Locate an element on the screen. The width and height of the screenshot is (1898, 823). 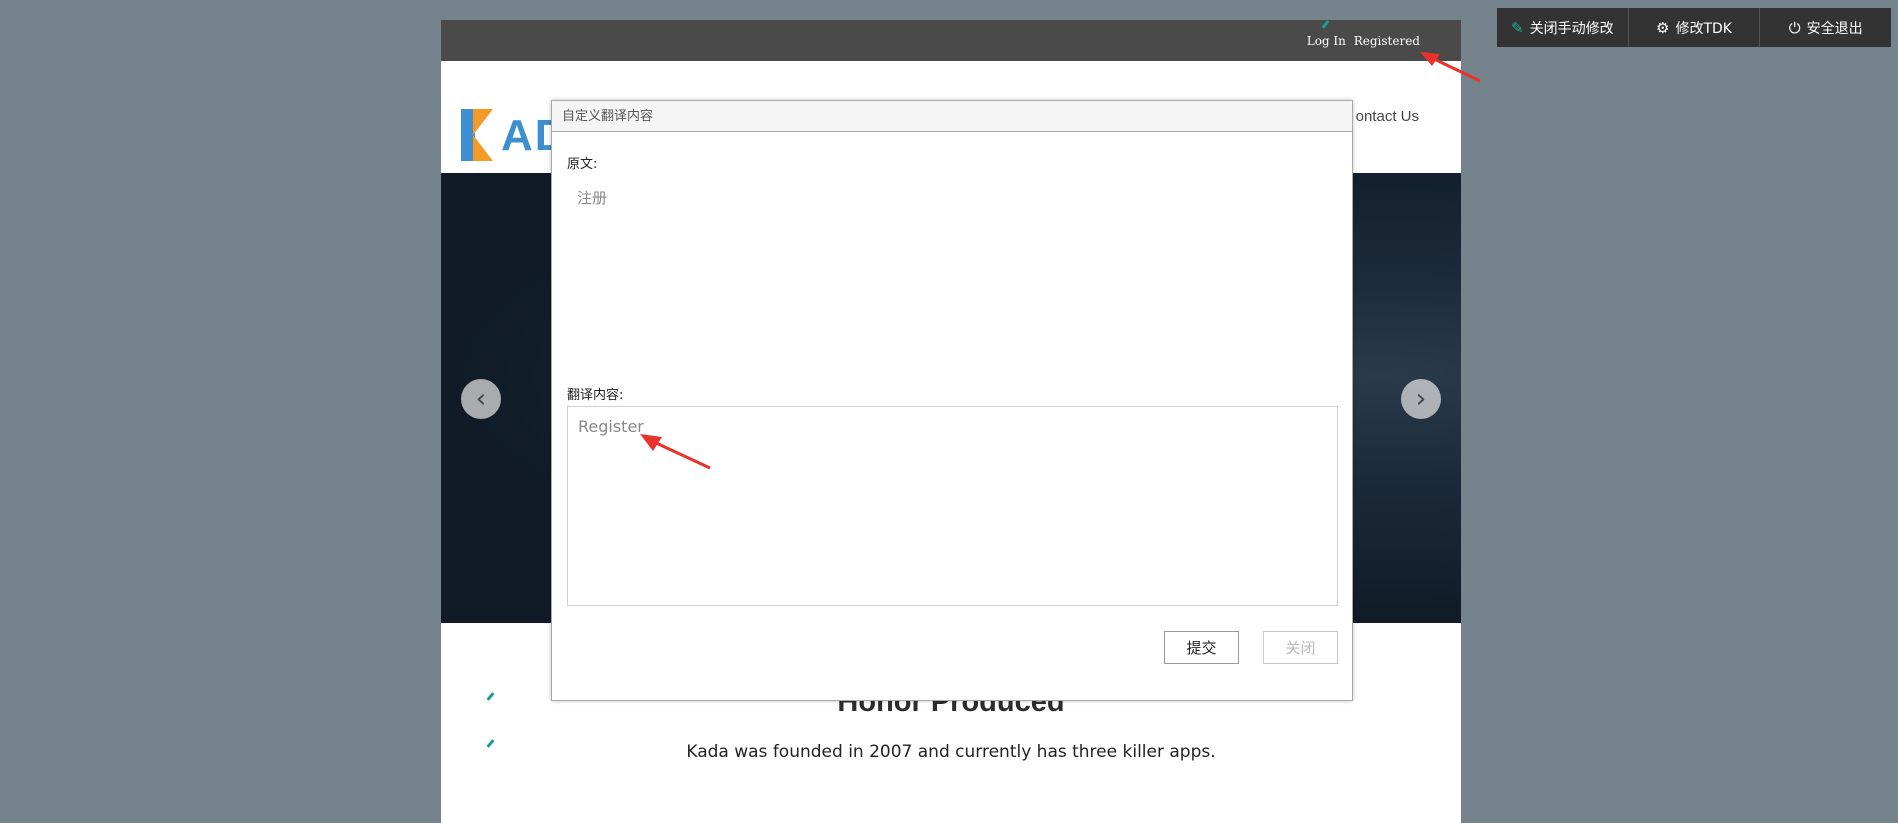
slider-prev-button: ‹ is located at coordinates (481, 399).